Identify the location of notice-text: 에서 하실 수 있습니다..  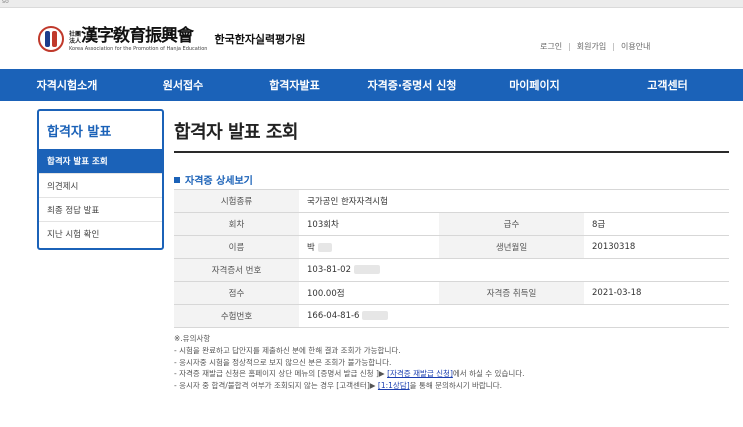
(488, 374).